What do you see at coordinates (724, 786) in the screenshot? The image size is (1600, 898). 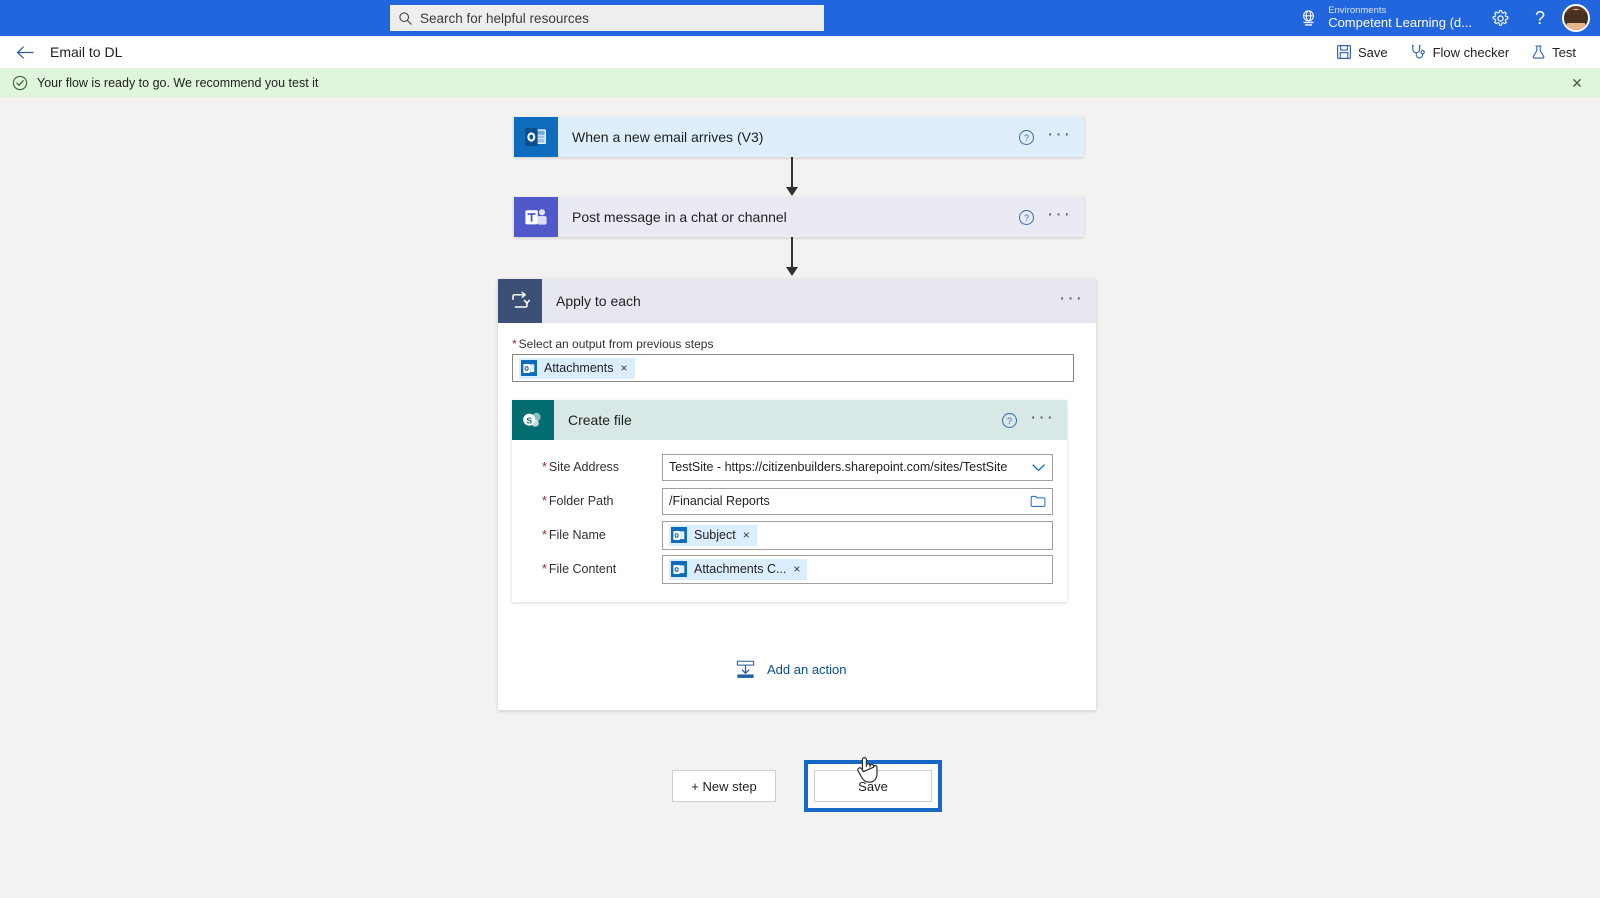 I see `new-step-button: + New step` at bounding box center [724, 786].